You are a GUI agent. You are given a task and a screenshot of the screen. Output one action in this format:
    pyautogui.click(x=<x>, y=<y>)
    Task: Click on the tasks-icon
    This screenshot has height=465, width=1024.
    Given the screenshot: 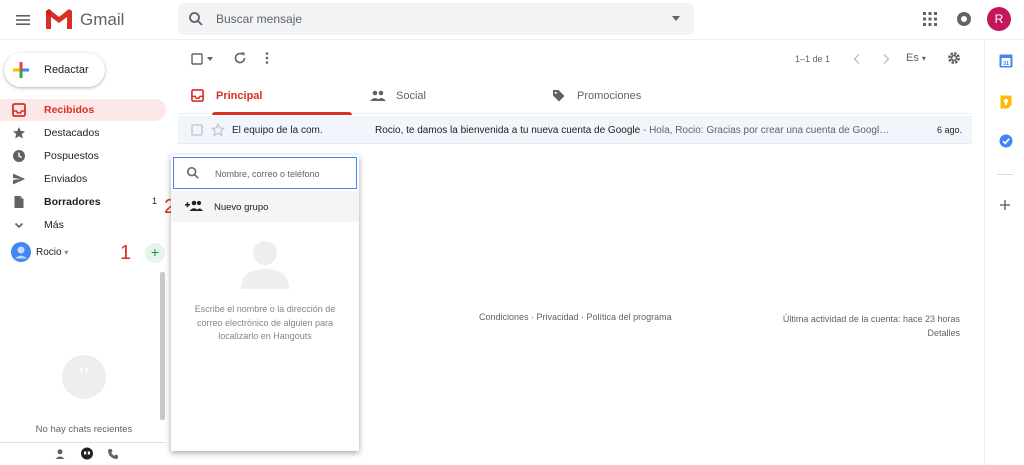 What is the action you would take?
    pyautogui.click(x=1006, y=141)
    